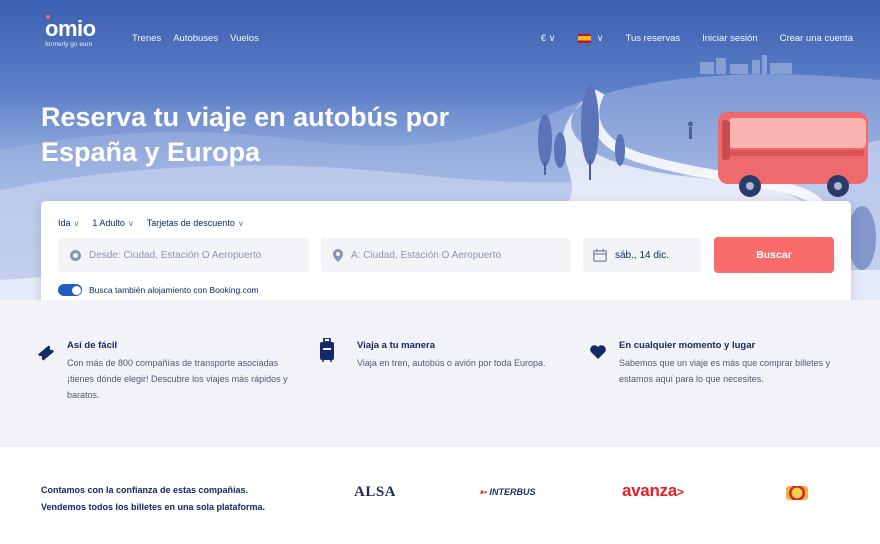 Image resolution: width=880 pixels, height=544 pixels. I want to click on nav-buses: Autobuses, so click(195, 38).